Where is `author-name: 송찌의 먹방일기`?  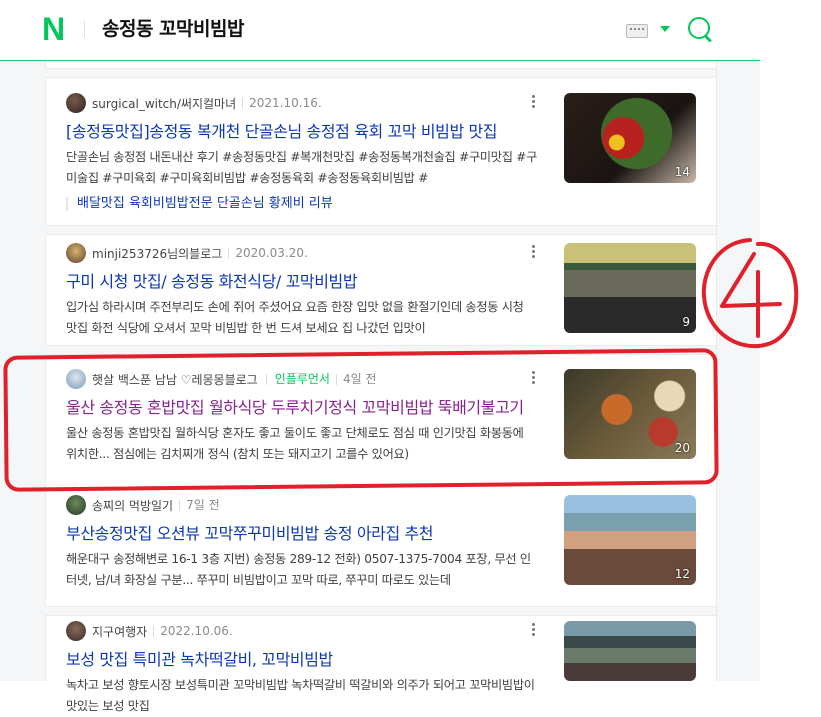 author-name: 송찌의 먹방일기 is located at coordinates (132, 505).